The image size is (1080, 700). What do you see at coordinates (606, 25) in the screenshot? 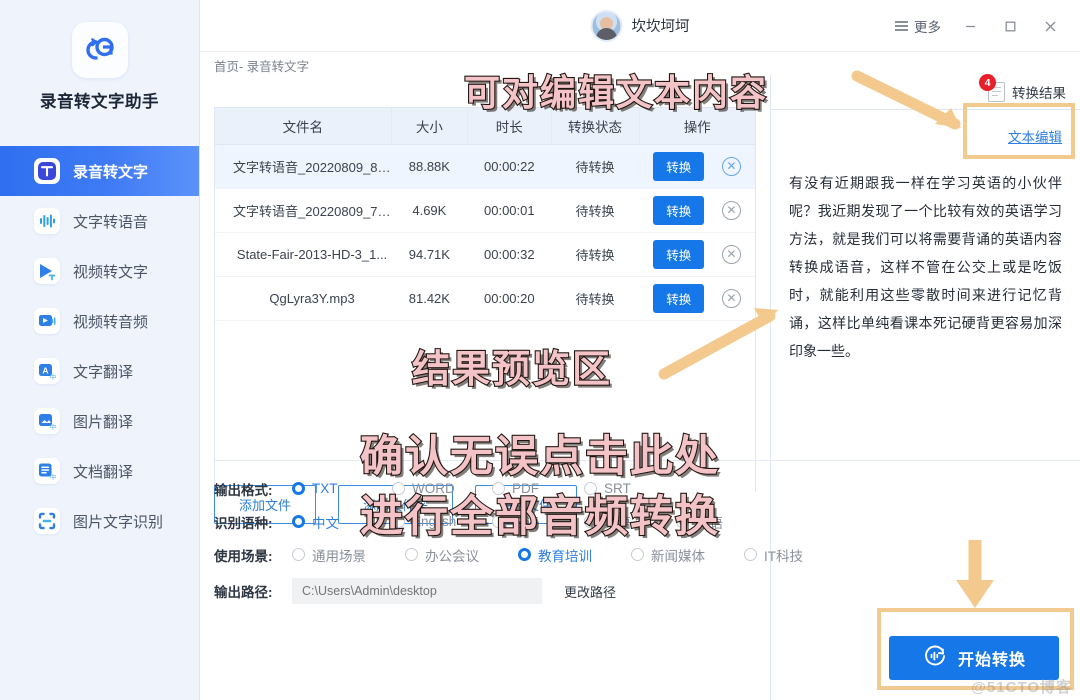
I see `avatar` at bounding box center [606, 25].